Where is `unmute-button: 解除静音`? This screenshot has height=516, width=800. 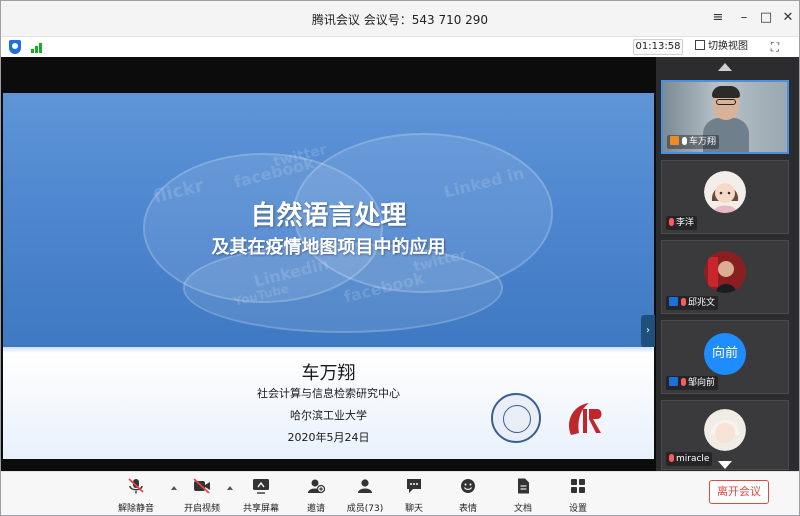
unmute-button: 解除静音 is located at coordinates (136, 495).